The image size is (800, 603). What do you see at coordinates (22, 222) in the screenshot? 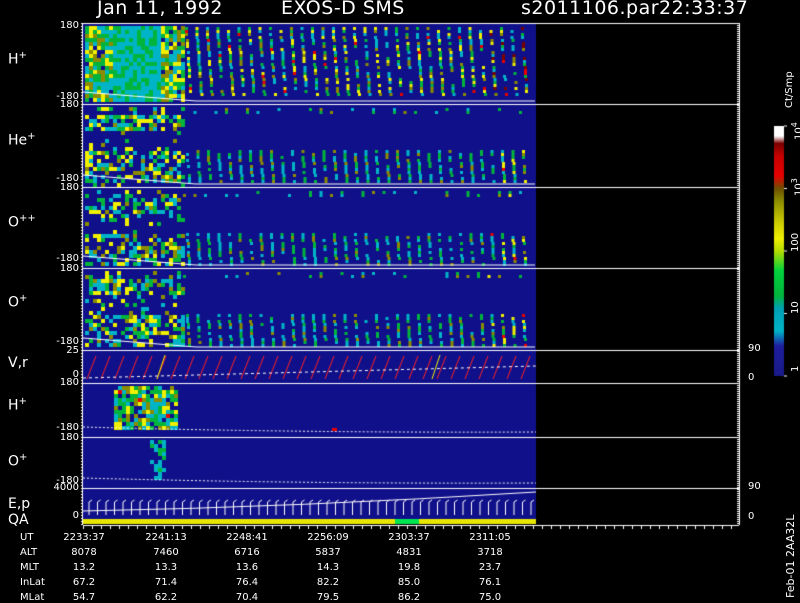
I see `panel-label-oplusplus: O++` at bounding box center [22, 222].